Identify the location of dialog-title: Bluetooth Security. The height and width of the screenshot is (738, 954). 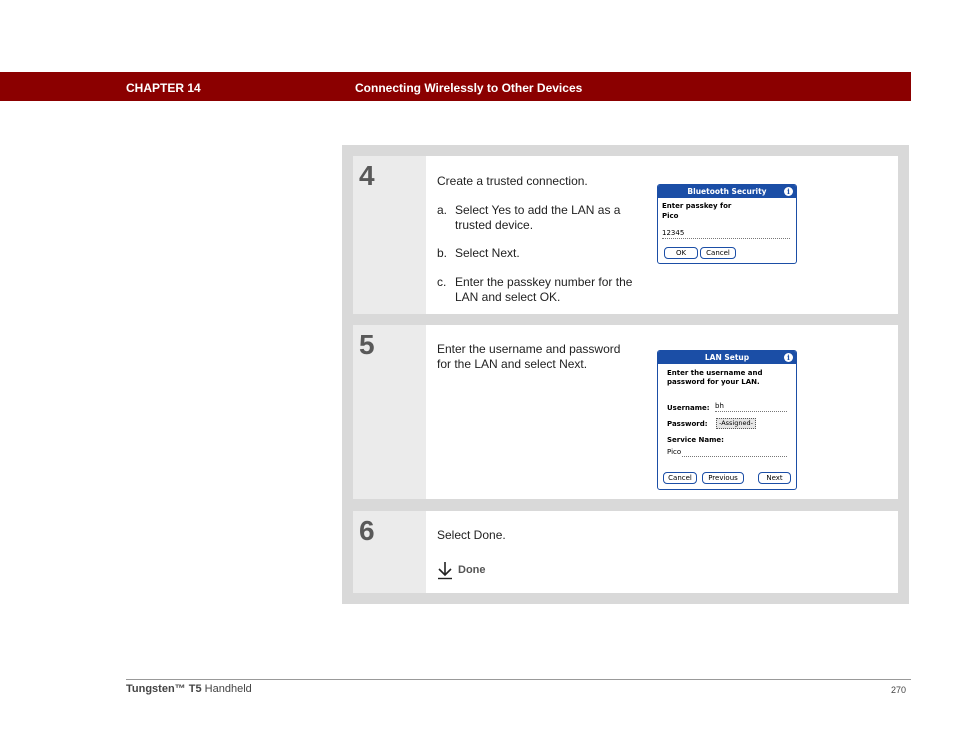
(727, 191).